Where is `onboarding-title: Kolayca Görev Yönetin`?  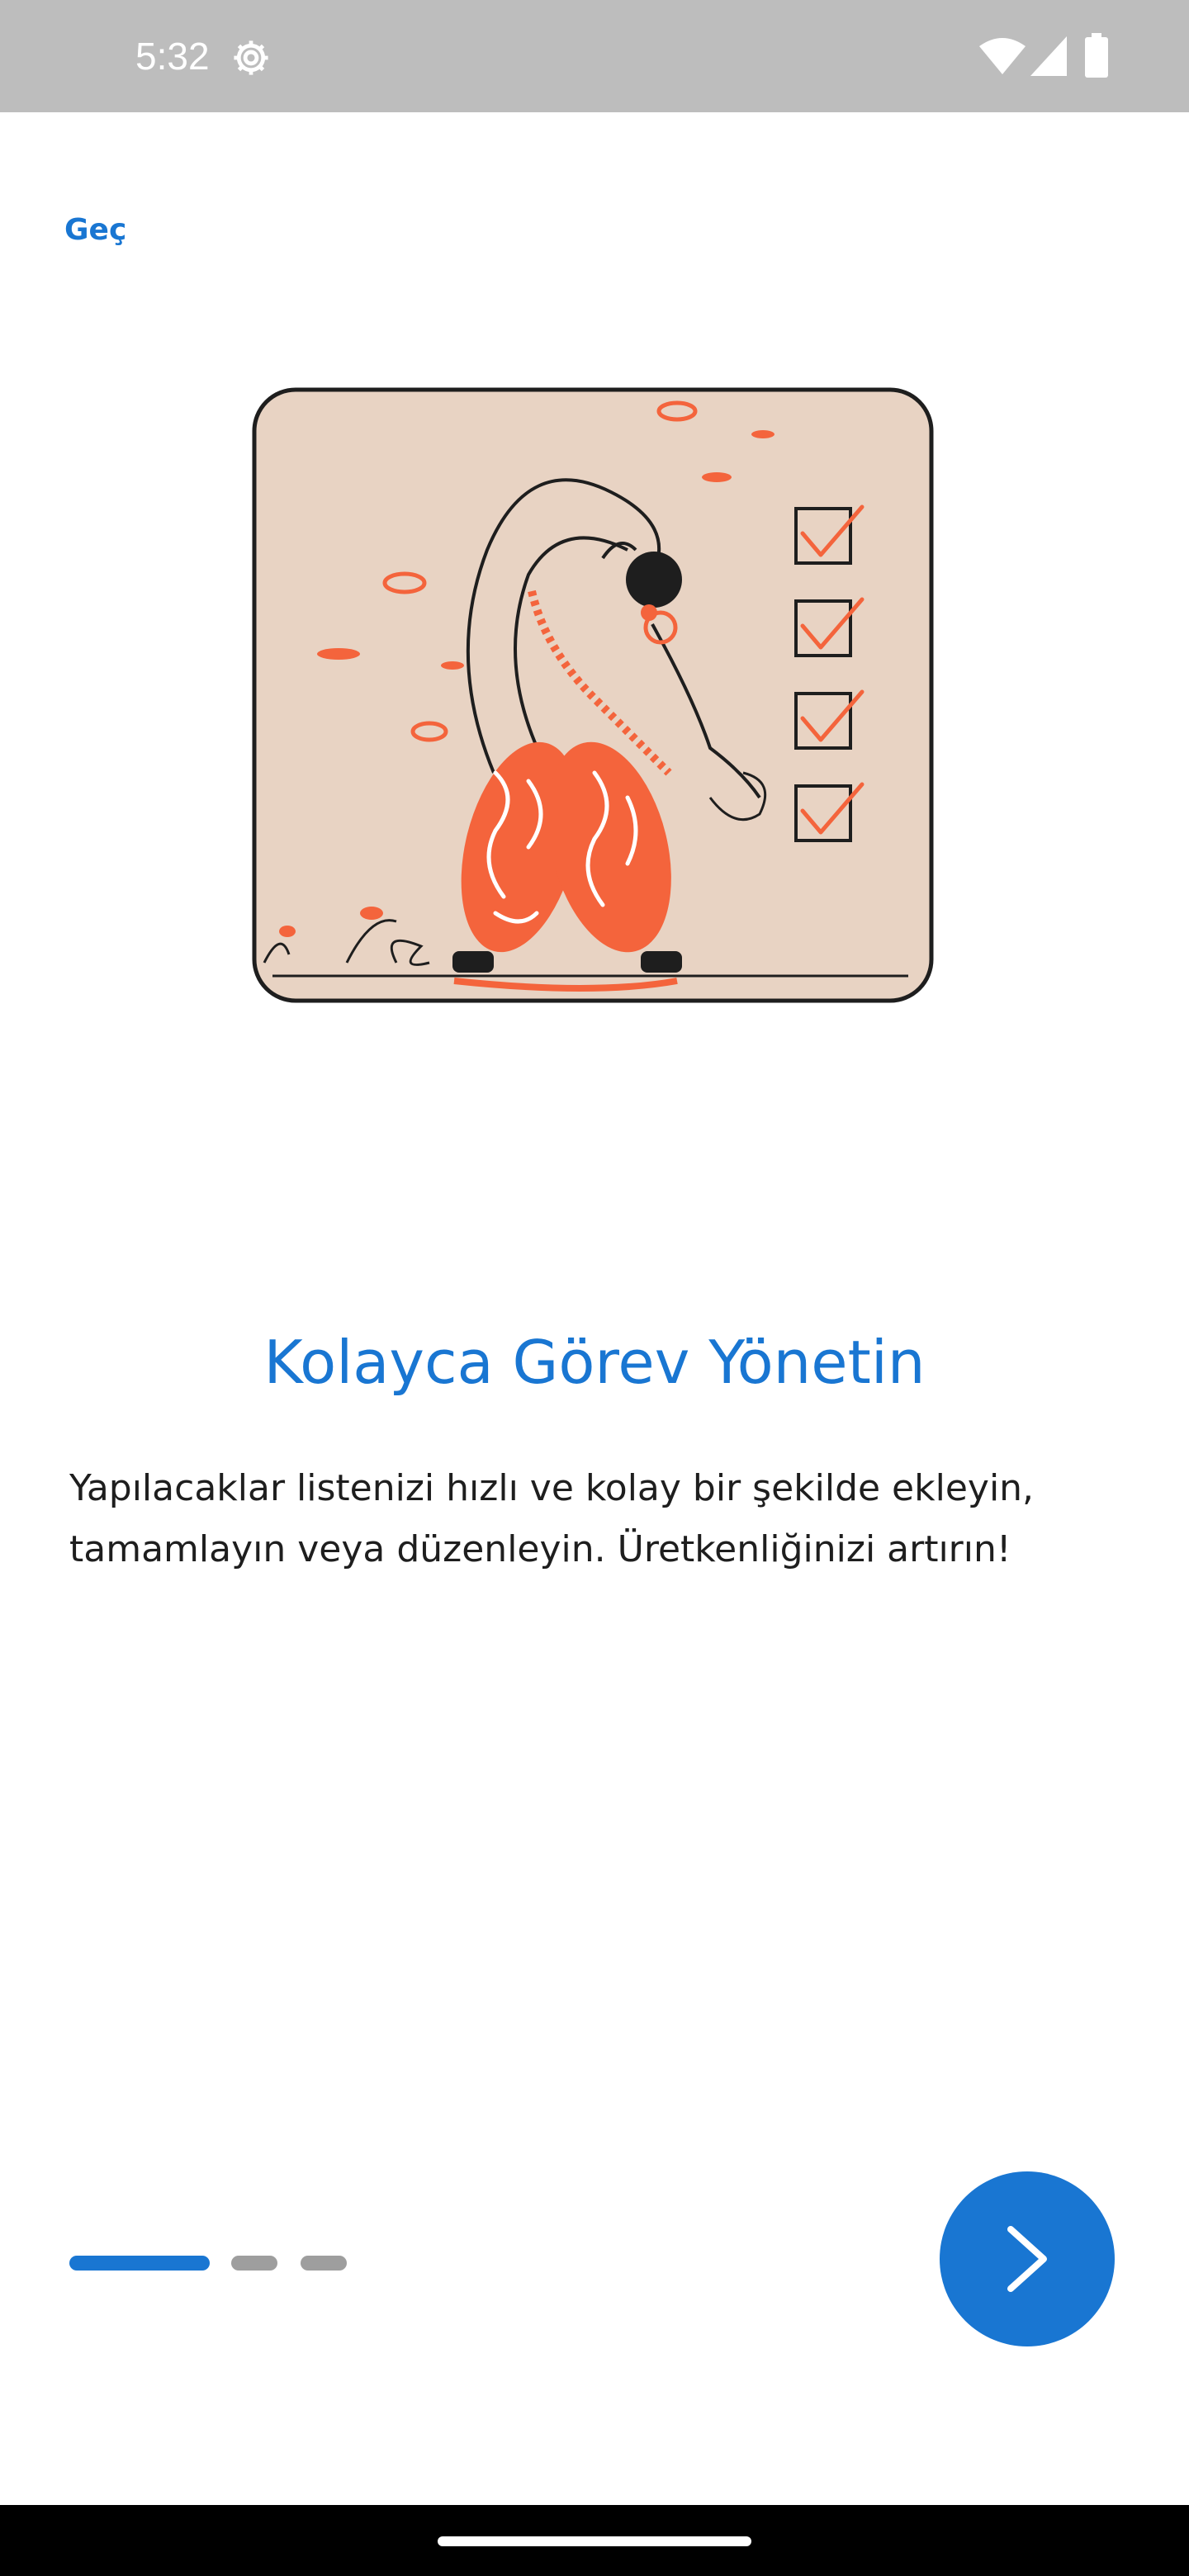 onboarding-title: Kolayca Görev Yönetin is located at coordinates (594, 1362).